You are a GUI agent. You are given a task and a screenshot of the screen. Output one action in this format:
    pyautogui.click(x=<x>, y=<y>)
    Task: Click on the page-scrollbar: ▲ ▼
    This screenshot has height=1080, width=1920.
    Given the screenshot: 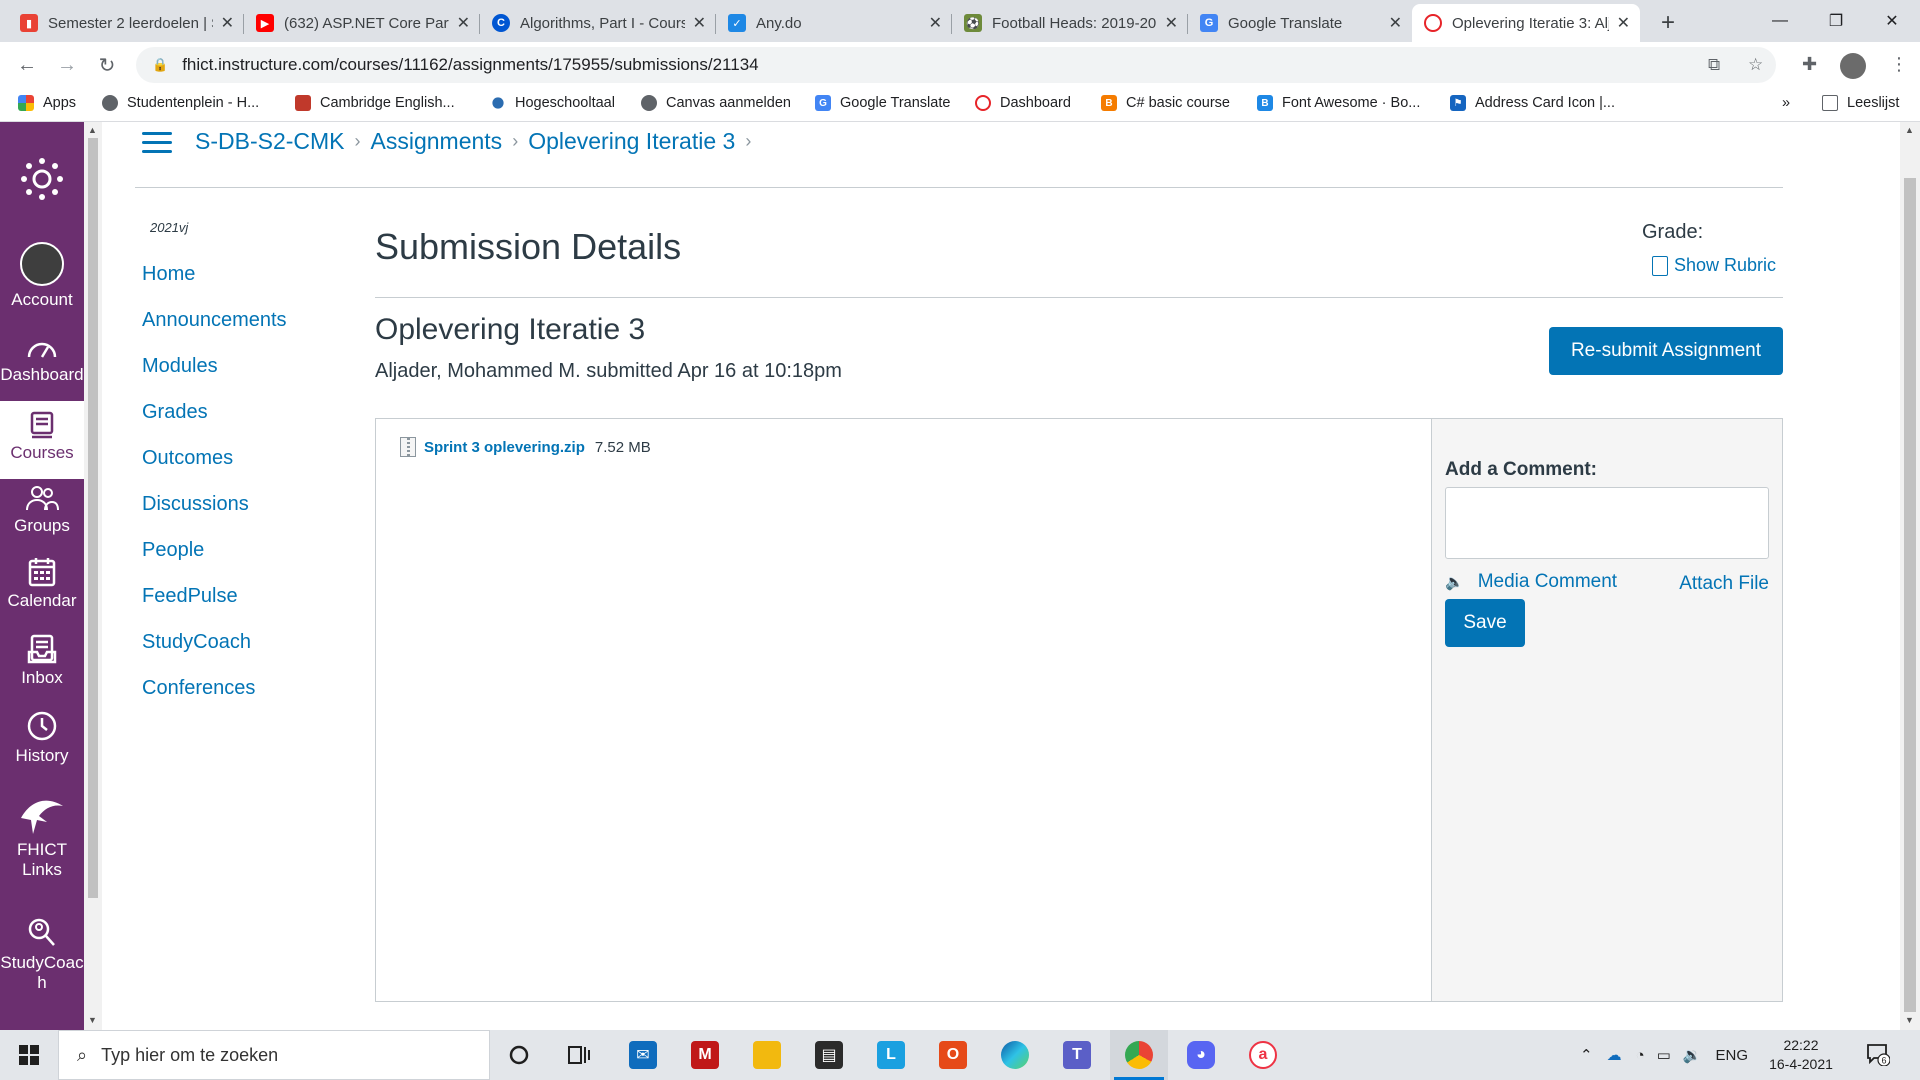 What is the action you would take?
    pyautogui.click(x=1910, y=576)
    